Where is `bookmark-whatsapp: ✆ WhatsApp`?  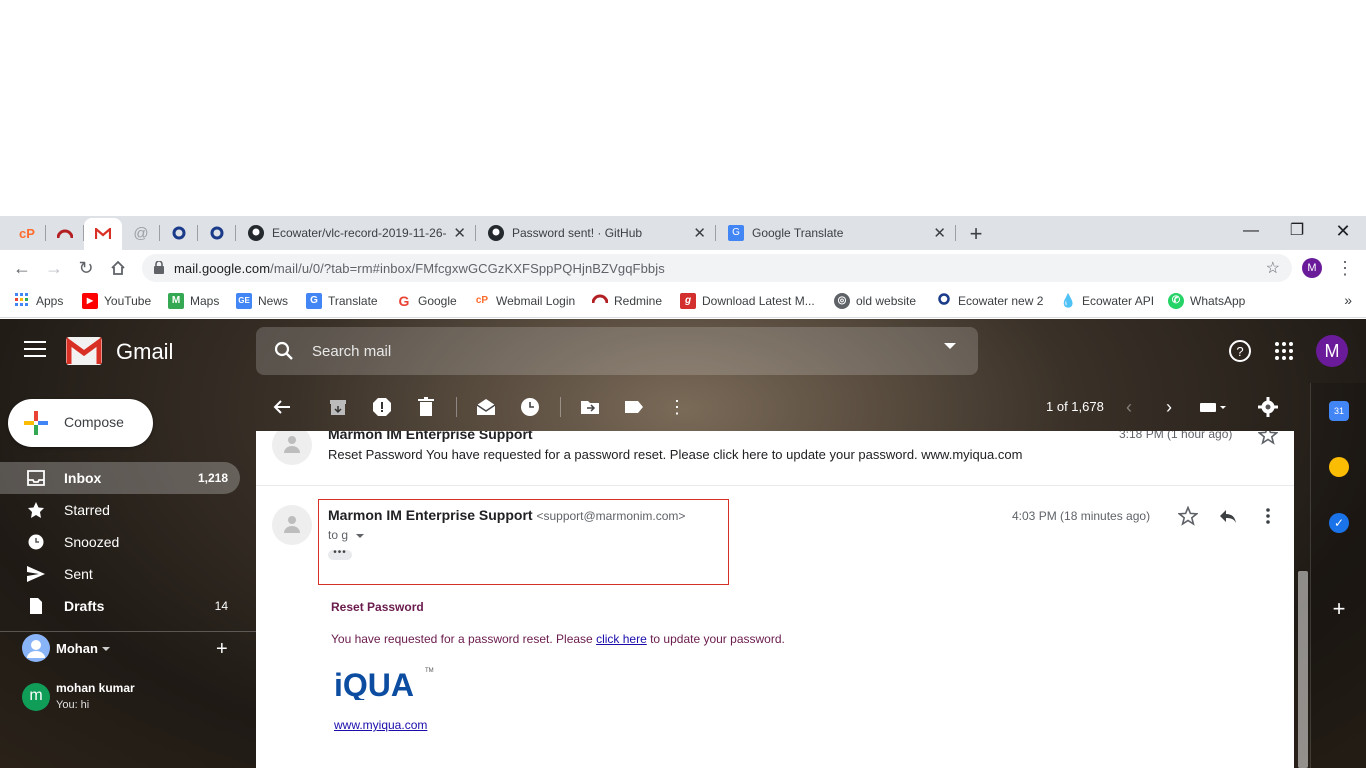 bookmark-whatsapp: ✆ WhatsApp is located at coordinates (1206, 301).